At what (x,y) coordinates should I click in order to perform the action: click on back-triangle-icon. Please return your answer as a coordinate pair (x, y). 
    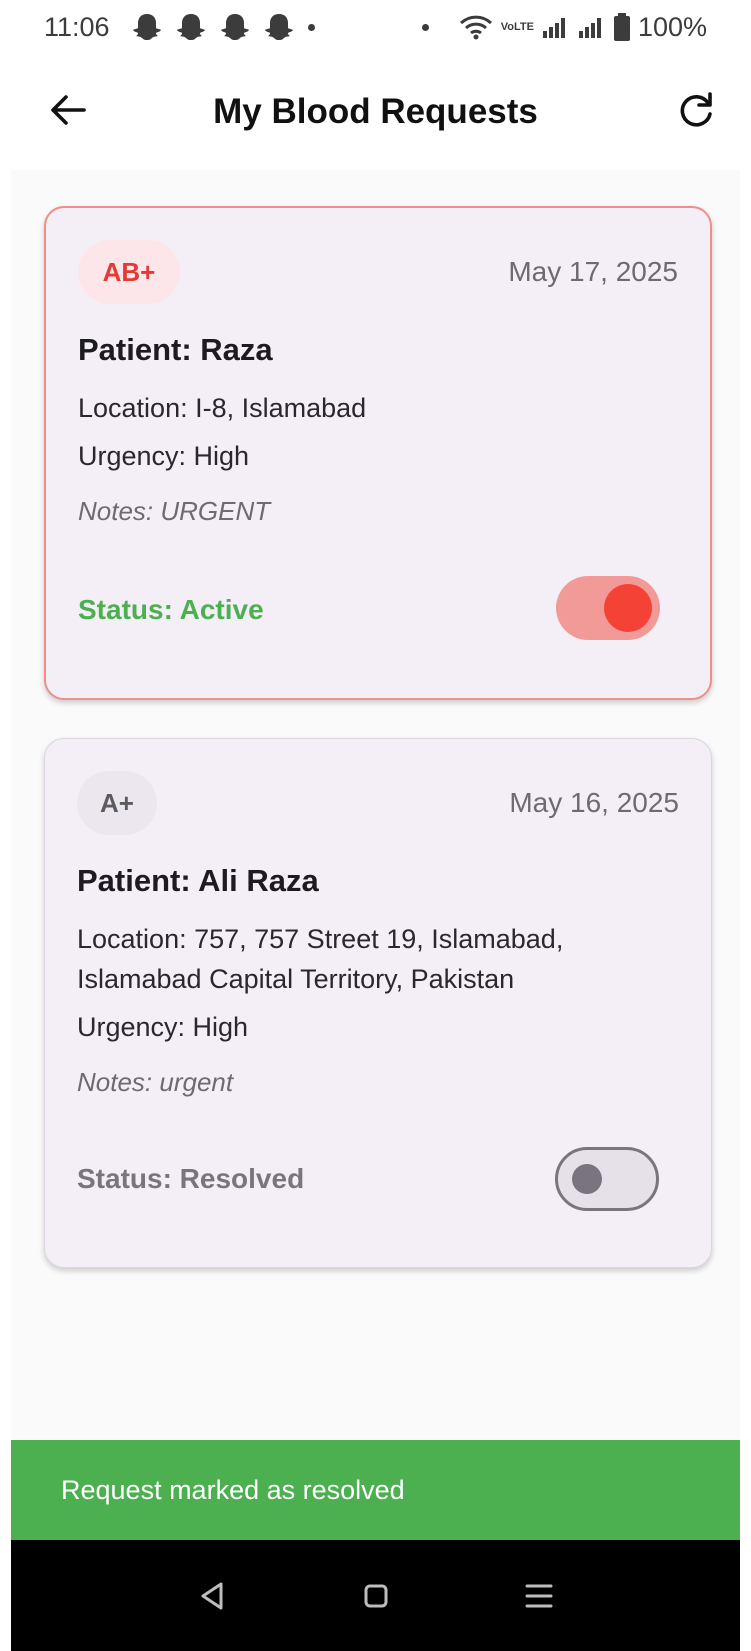
    Looking at the image, I should click on (213, 1596).